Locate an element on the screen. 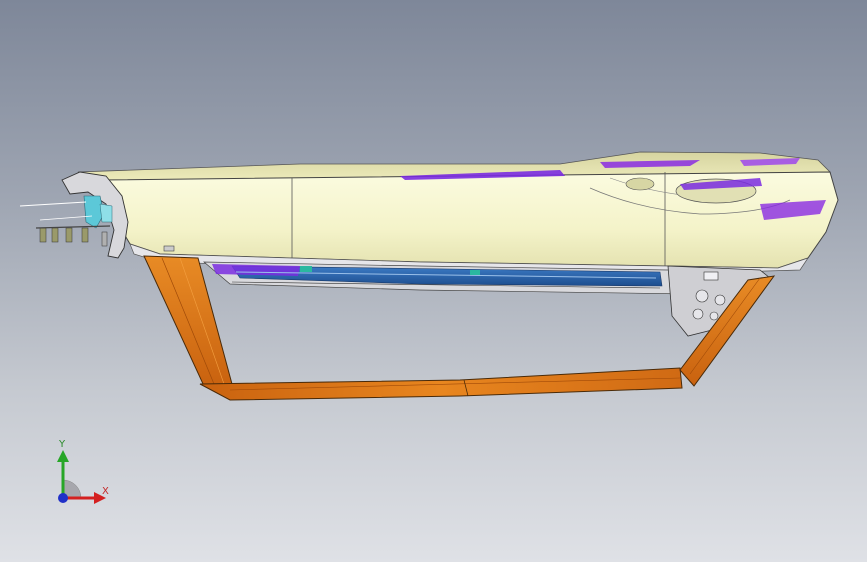  y-axis-arrow-icon is located at coordinates (63, 456).